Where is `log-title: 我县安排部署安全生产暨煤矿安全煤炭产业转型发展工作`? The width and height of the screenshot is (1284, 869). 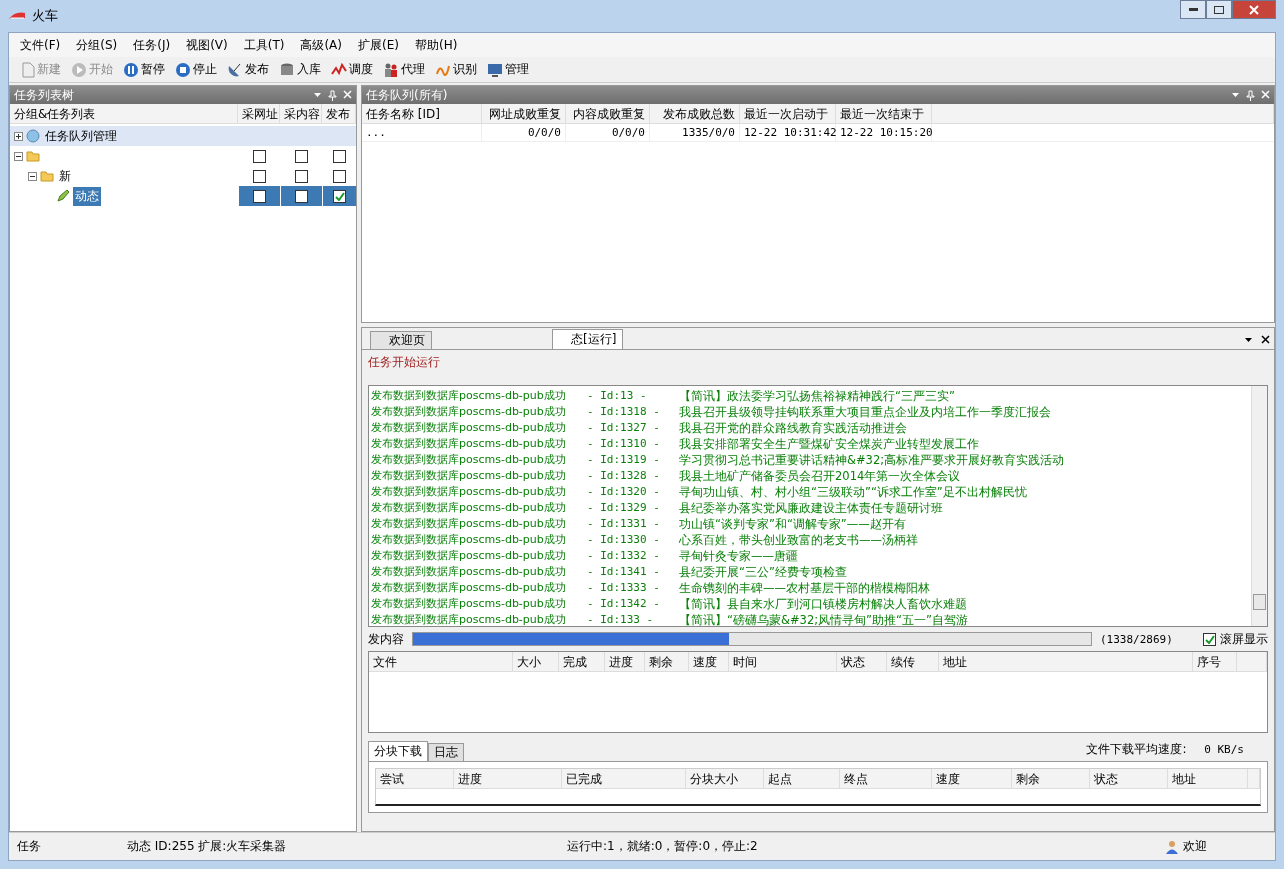
log-title: 我县安排部署安全生产暨煤矿安全煤炭产业转型发展工作 is located at coordinates (829, 444).